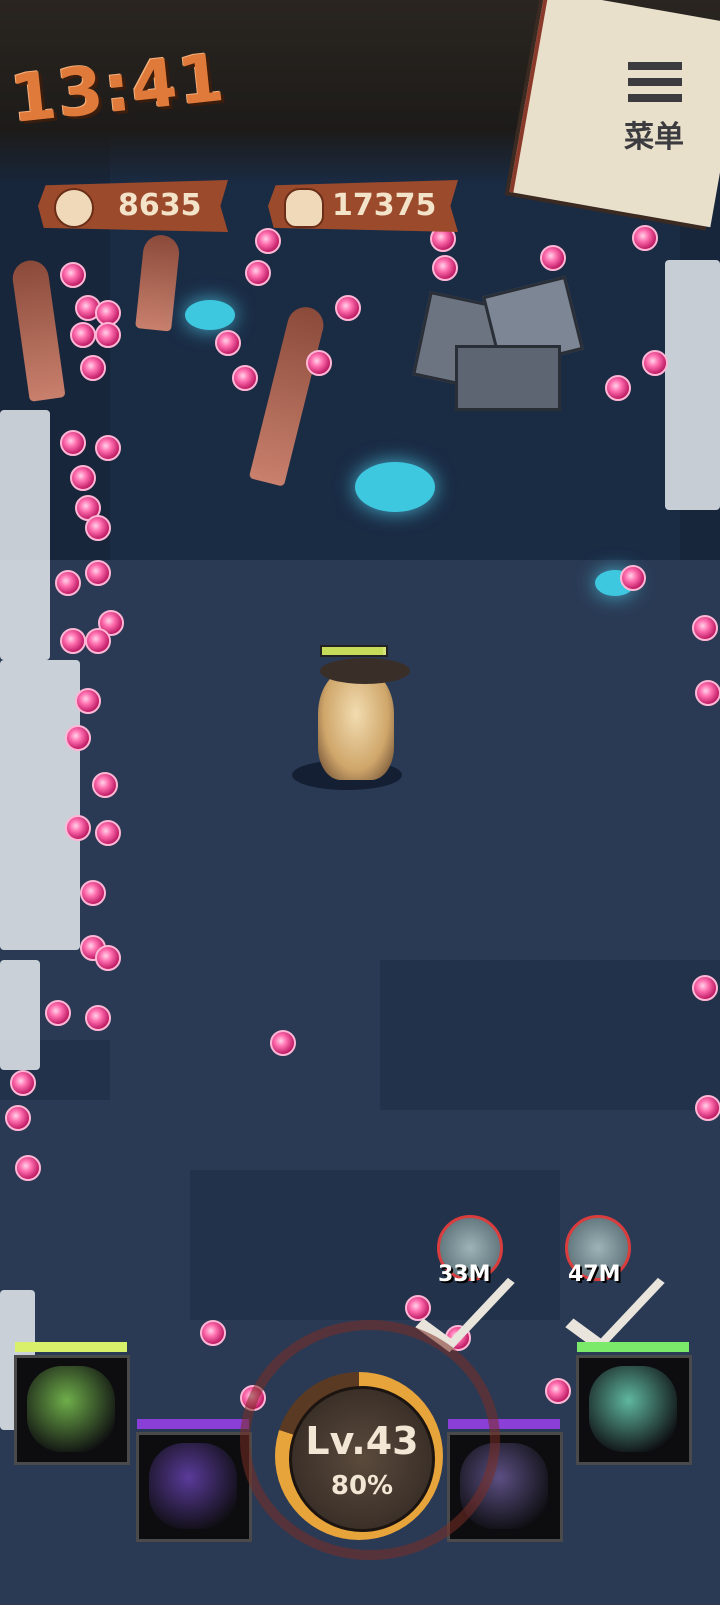 The image size is (720, 1605). What do you see at coordinates (633, 1409) in the screenshot?
I see `flower-skill-icon` at bounding box center [633, 1409].